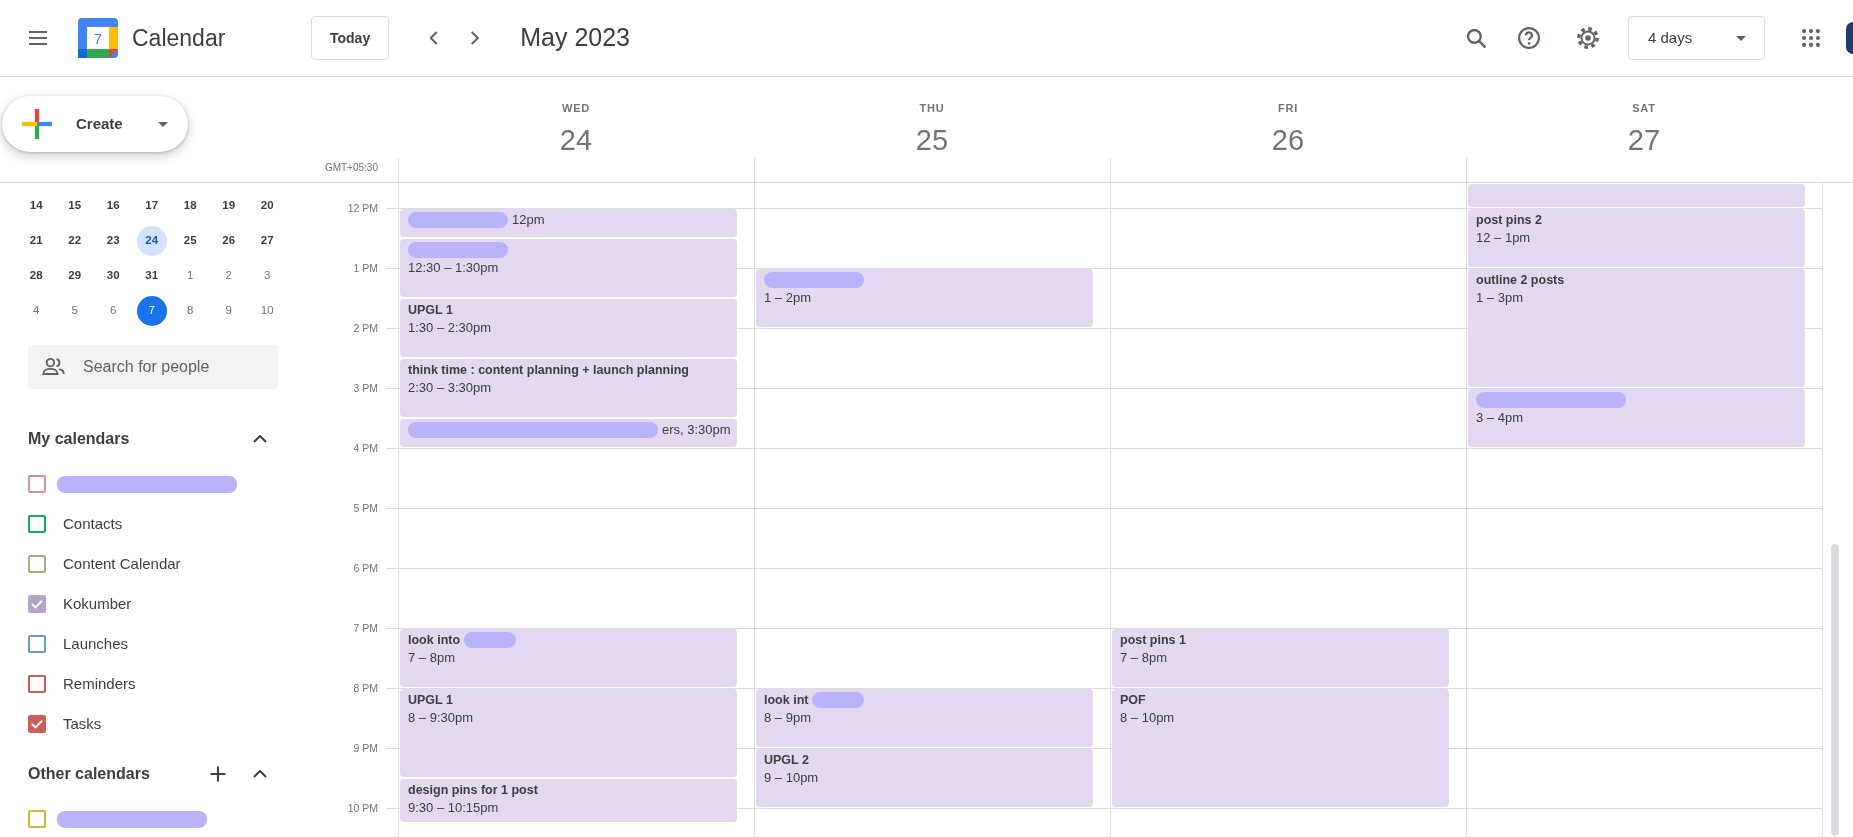 This screenshot has width=1853, height=837. Describe the element at coordinates (1280, 748) in the screenshot. I see `event-chip: POF 8 – 10pm` at that location.